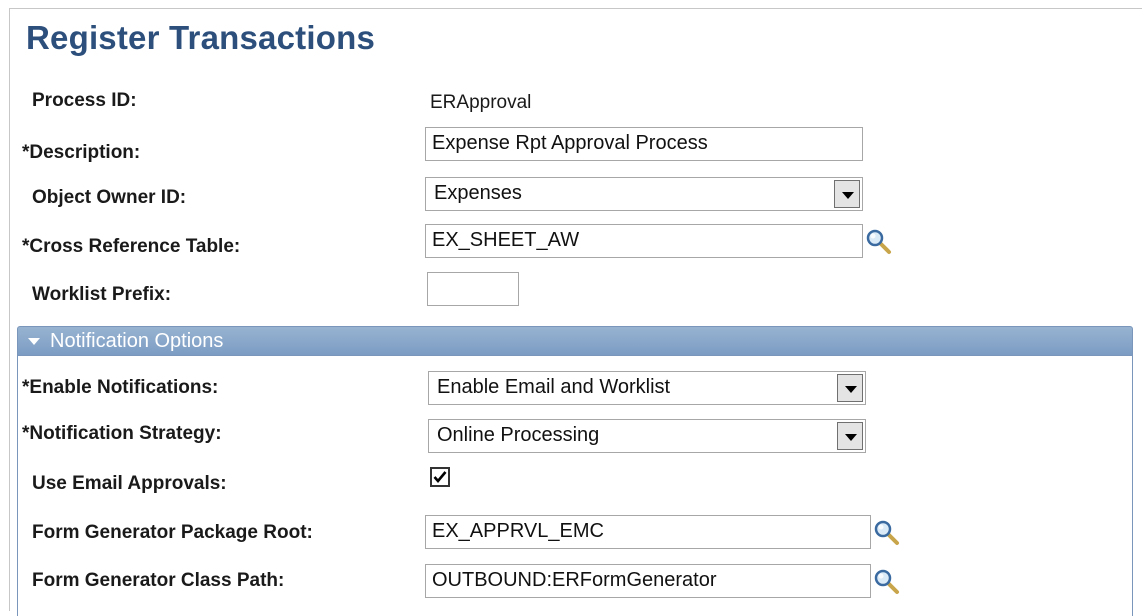 This screenshot has height=616, width=1142. What do you see at coordinates (478, 193) in the screenshot?
I see `object-owner-id-value: Expenses` at bounding box center [478, 193].